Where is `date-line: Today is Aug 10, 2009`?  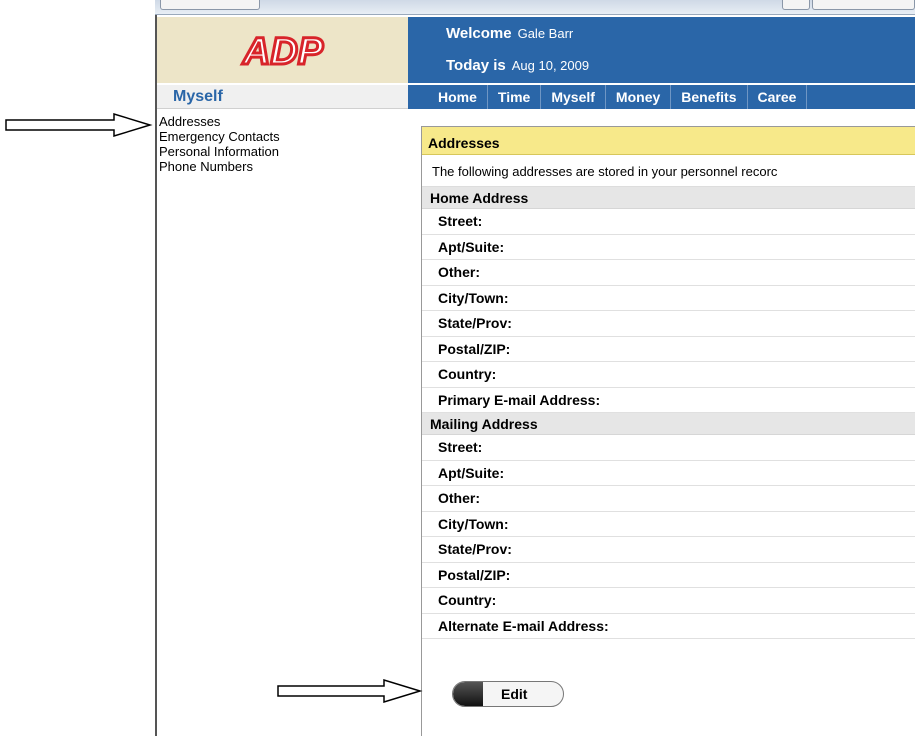
date-line: Today is Aug 10, 2009 is located at coordinates (517, 65).